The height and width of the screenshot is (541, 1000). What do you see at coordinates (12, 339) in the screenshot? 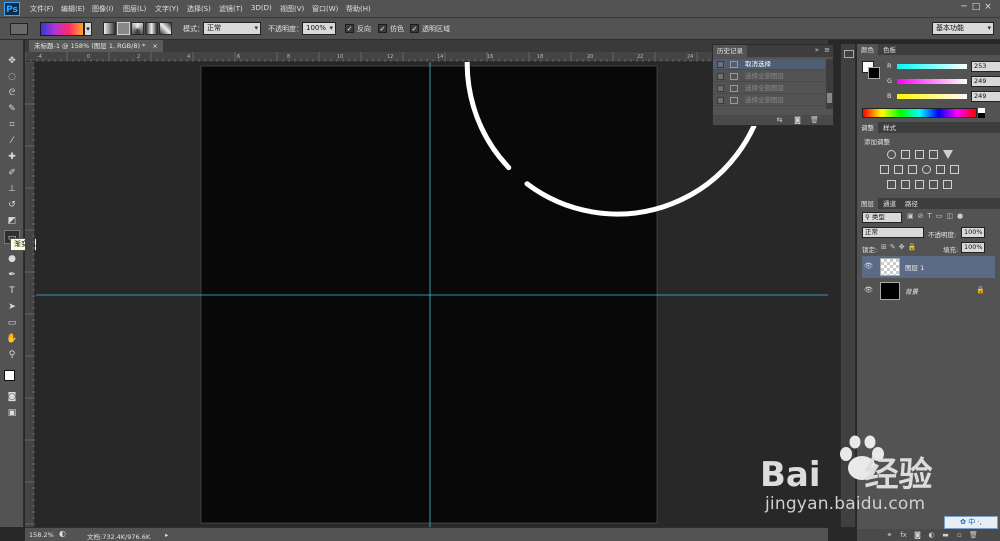
I see `hand-tool-icon: ✋` at bounding box center [12, 339].